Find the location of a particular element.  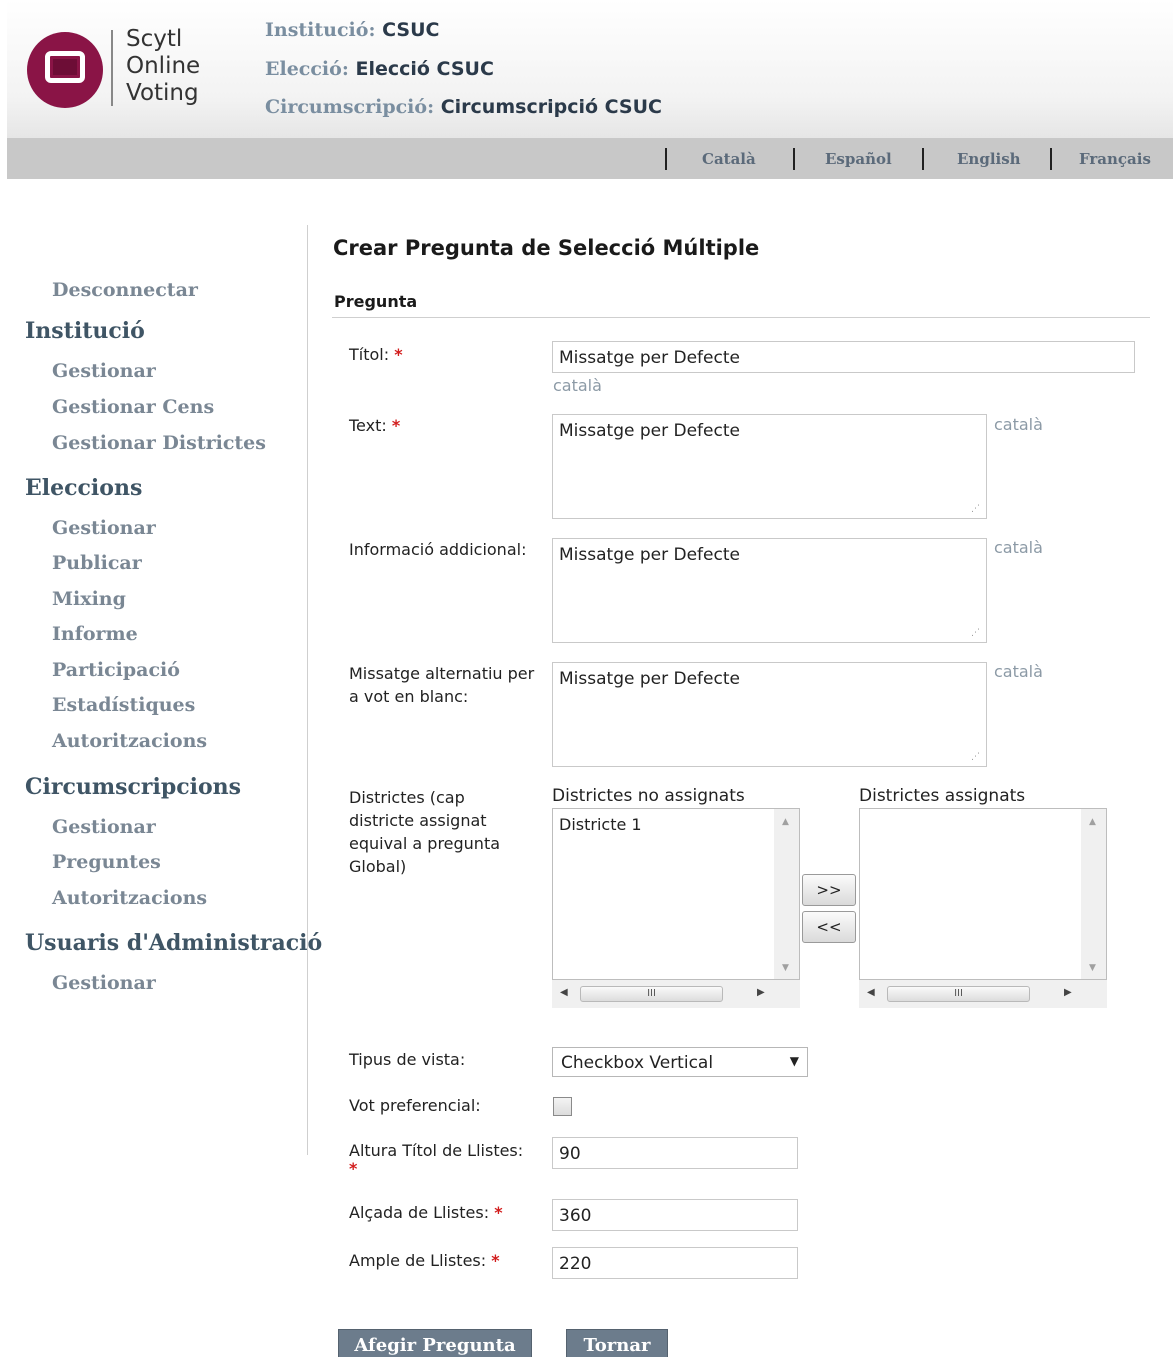

title-field-label: Títol: * is located at coordinates (376, 354).